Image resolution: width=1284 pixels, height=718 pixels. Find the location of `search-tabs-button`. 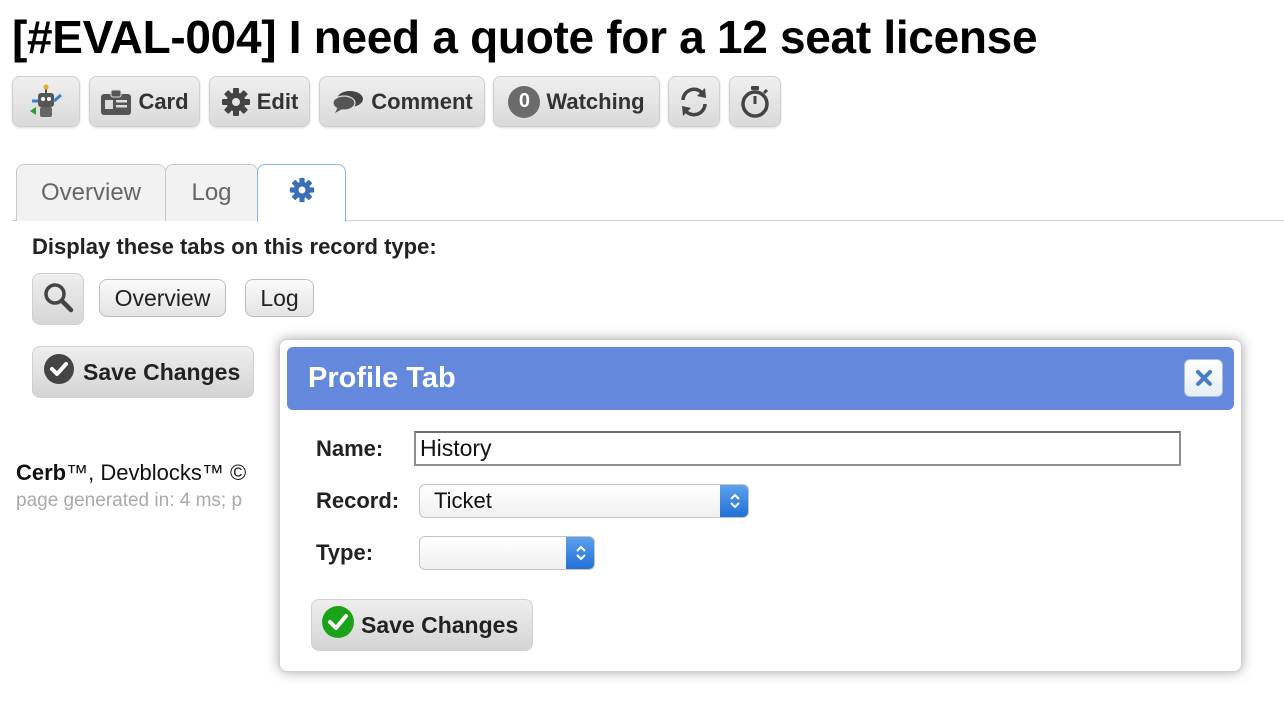

search-tabs-button is located at coordinates (58, 299).